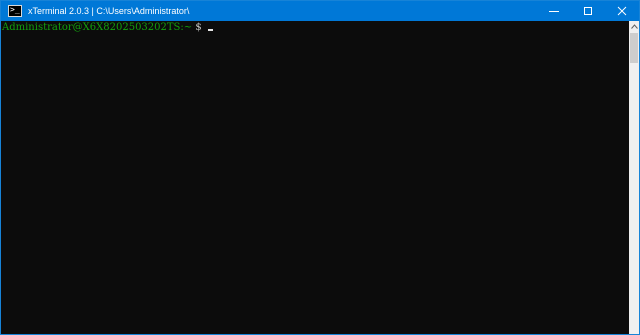 Image resolution: width=640 pixels, height=335 pixels. Describe the element at coordinates (97, 27) in the screenshot. I see `prompt-user-host: Administrator@X6X8202503202TS:~` at that location.